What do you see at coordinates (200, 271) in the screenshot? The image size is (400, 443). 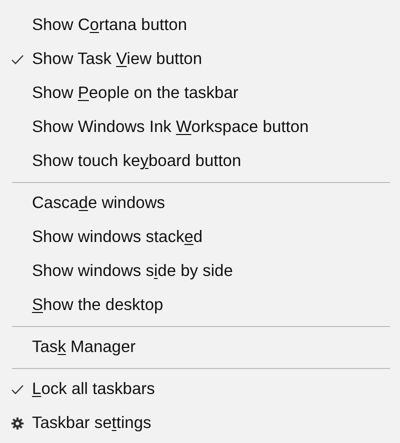 I see `menu-item: Show windows side by side` at bounding box center [200, 271].